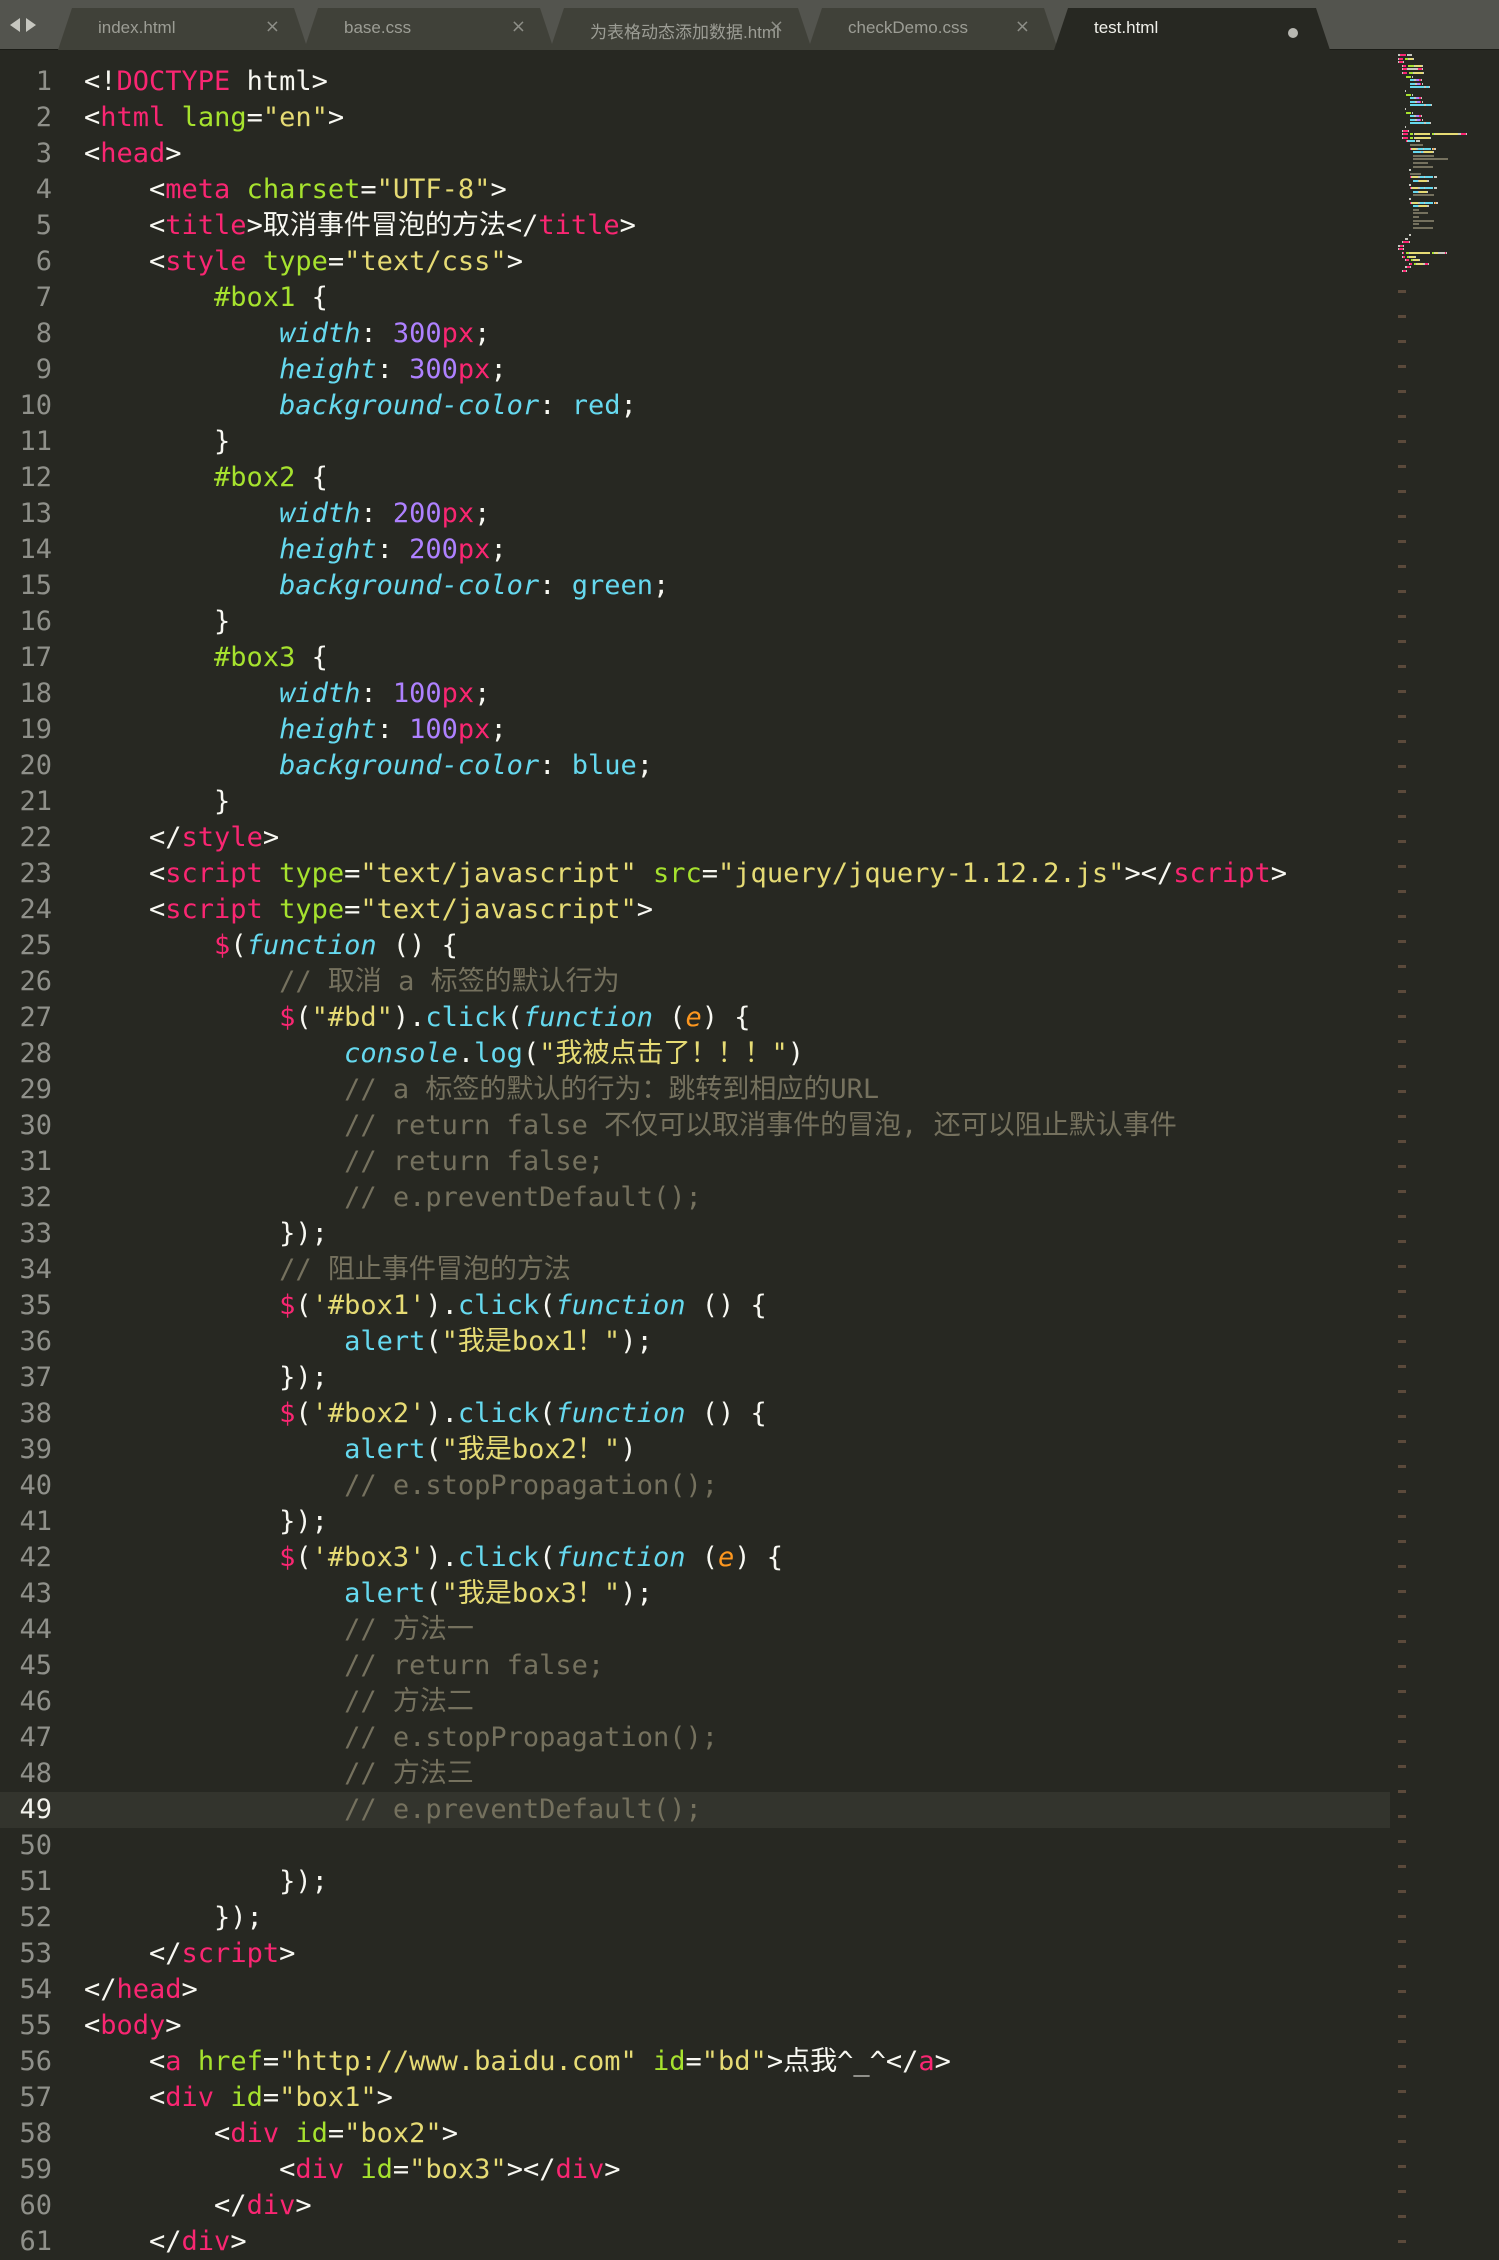  I want to click on code-line: 42 $('#box3').click(function (e) {, so click(695, 1558).